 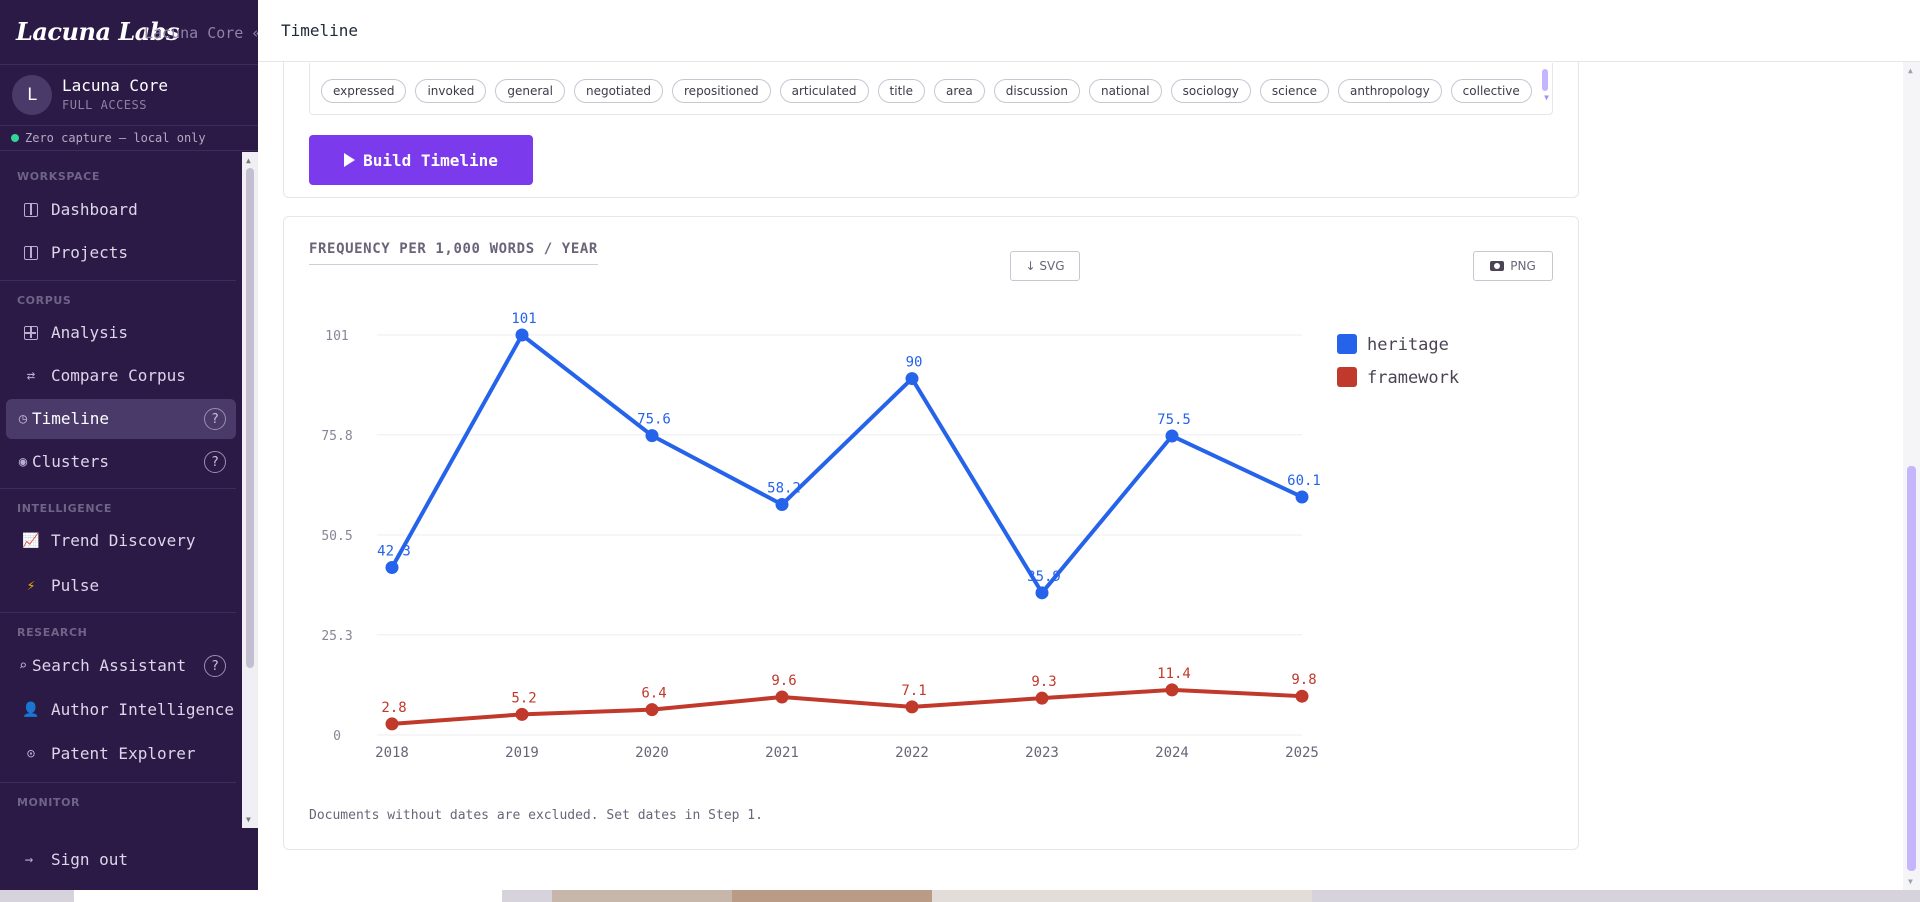 I want to click on export-svg-button: ↓ SVG, so click(x=1045, y=266).